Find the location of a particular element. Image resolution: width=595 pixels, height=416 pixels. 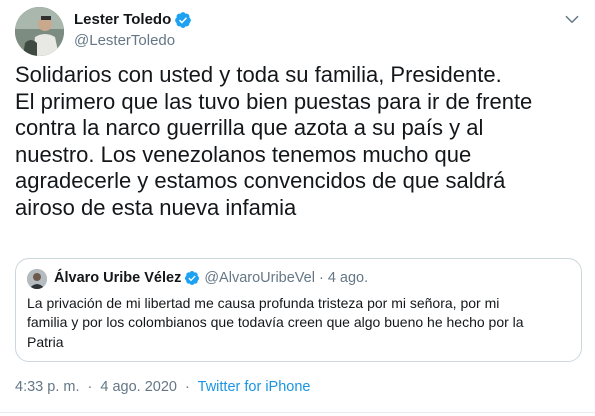

quoted-text-line: Patria is located at coordinates (45, 341).